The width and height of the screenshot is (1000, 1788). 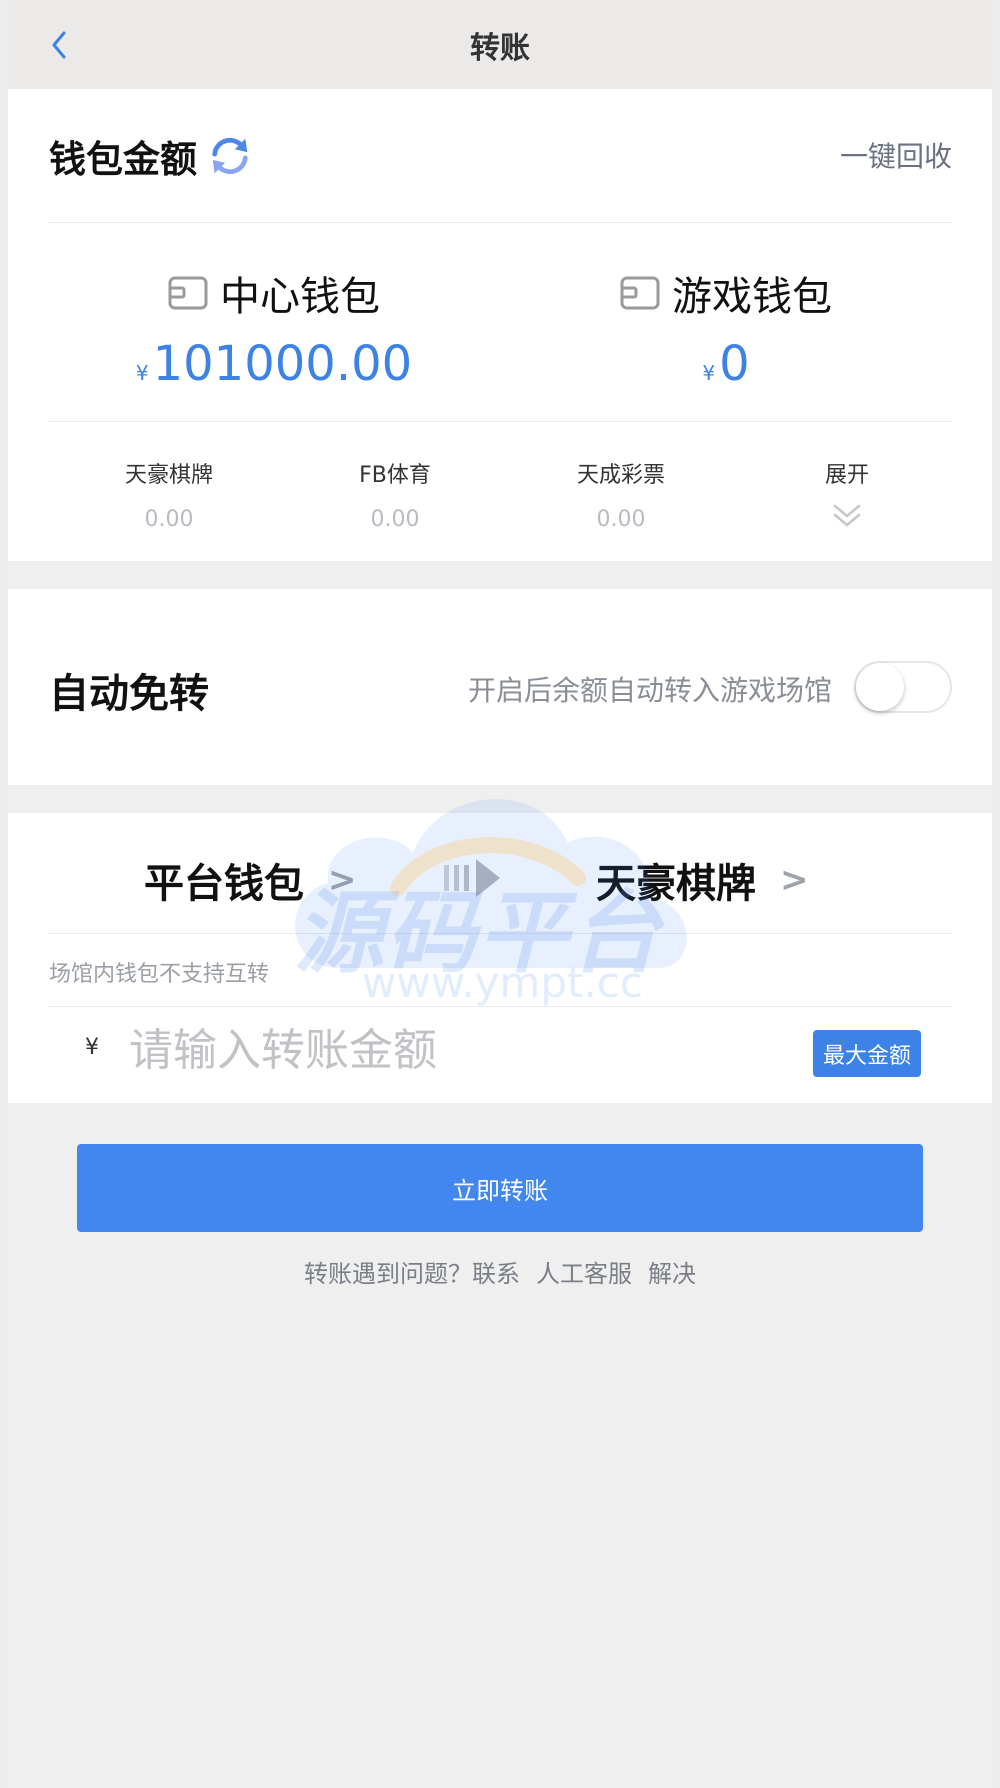 I want to click on from-wallet-label: 平台钱包, so click(x=224, y=884).